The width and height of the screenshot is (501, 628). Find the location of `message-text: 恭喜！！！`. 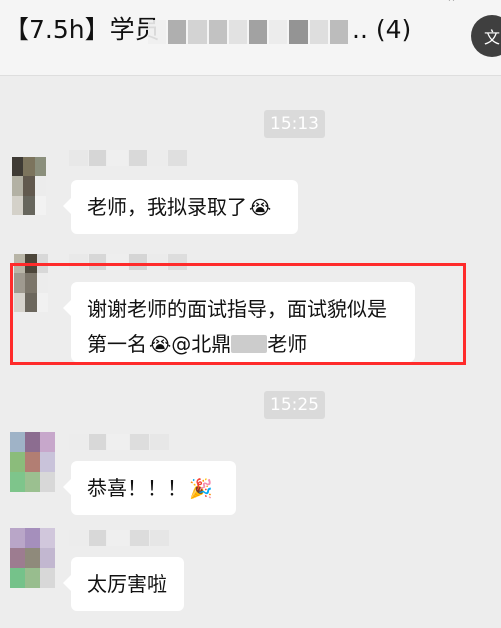

message-text: 恭喜！！！ is located at coordinates (137, 488).